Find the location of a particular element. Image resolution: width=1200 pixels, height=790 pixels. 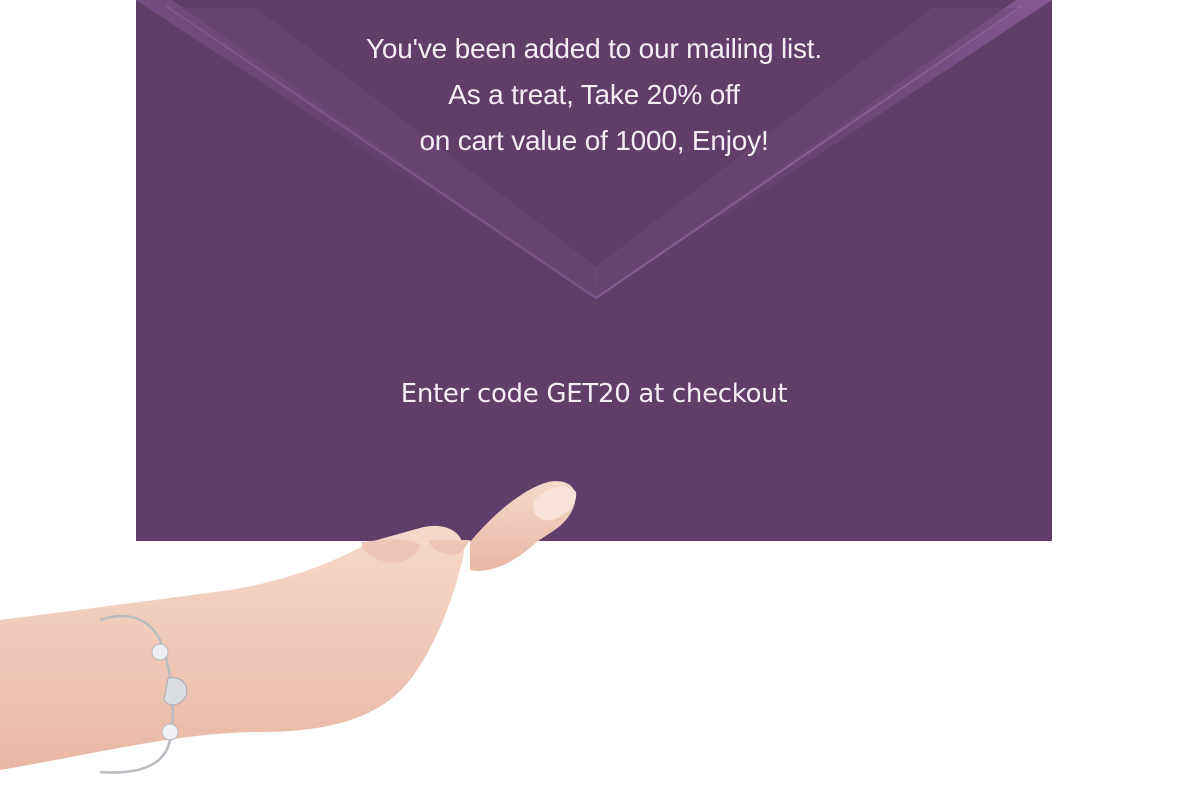

message-line-1: You've been added to our mailing list. is located at coordinates (594, 48).